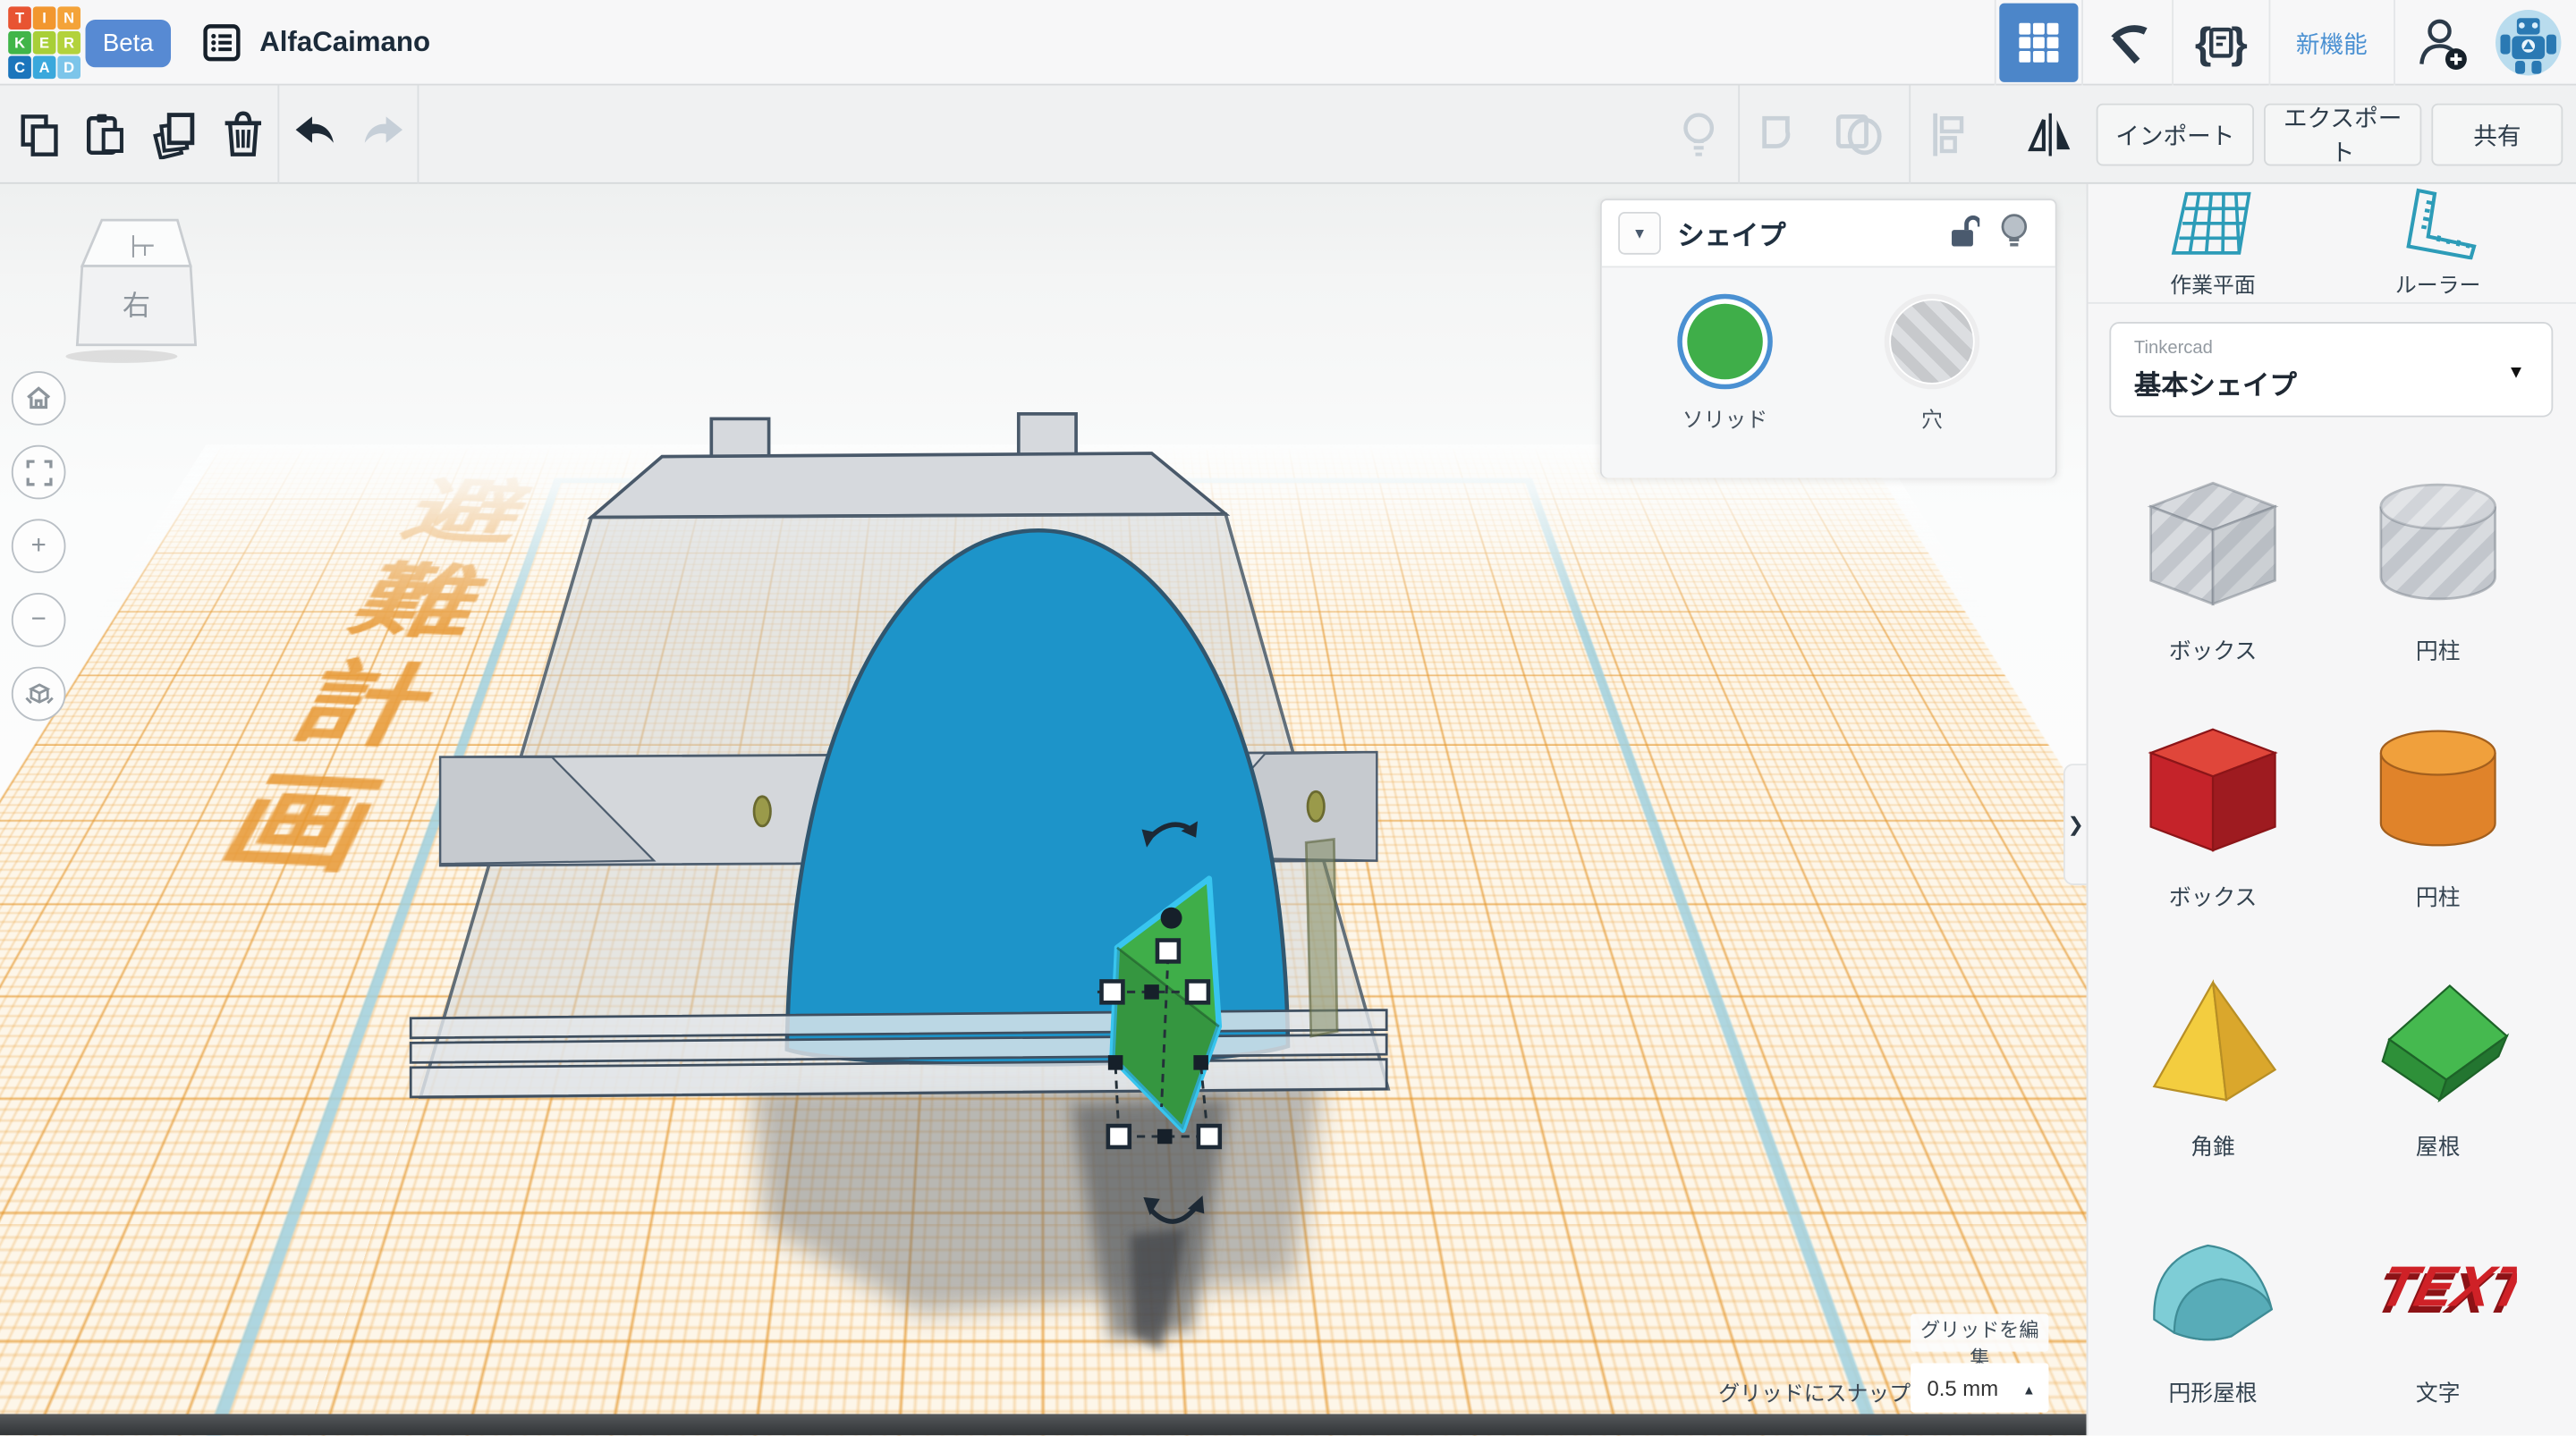  What do you see at coordinates (2438, 1147) in the screenshot?
I see `shape-label: 屋根` at bounding box center [2438, 1147].